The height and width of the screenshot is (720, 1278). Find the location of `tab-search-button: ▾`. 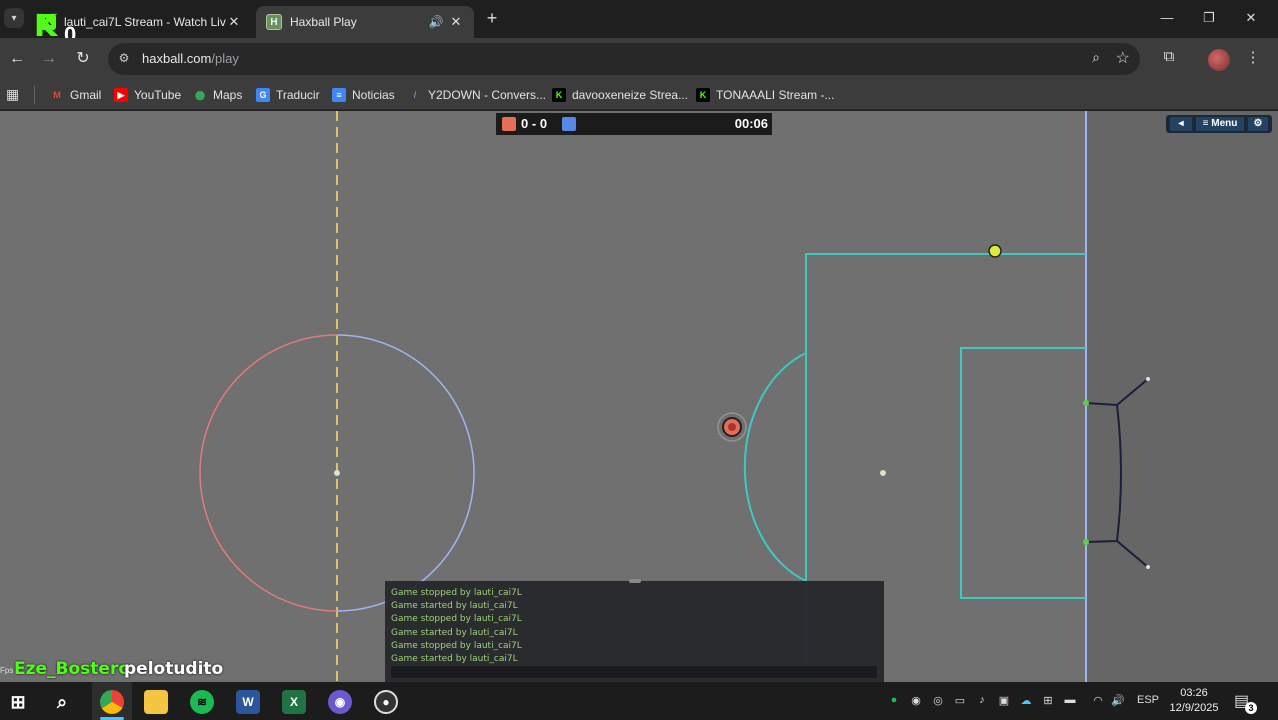

tab-search-button: ▾ is located at coordinates (14, 18).